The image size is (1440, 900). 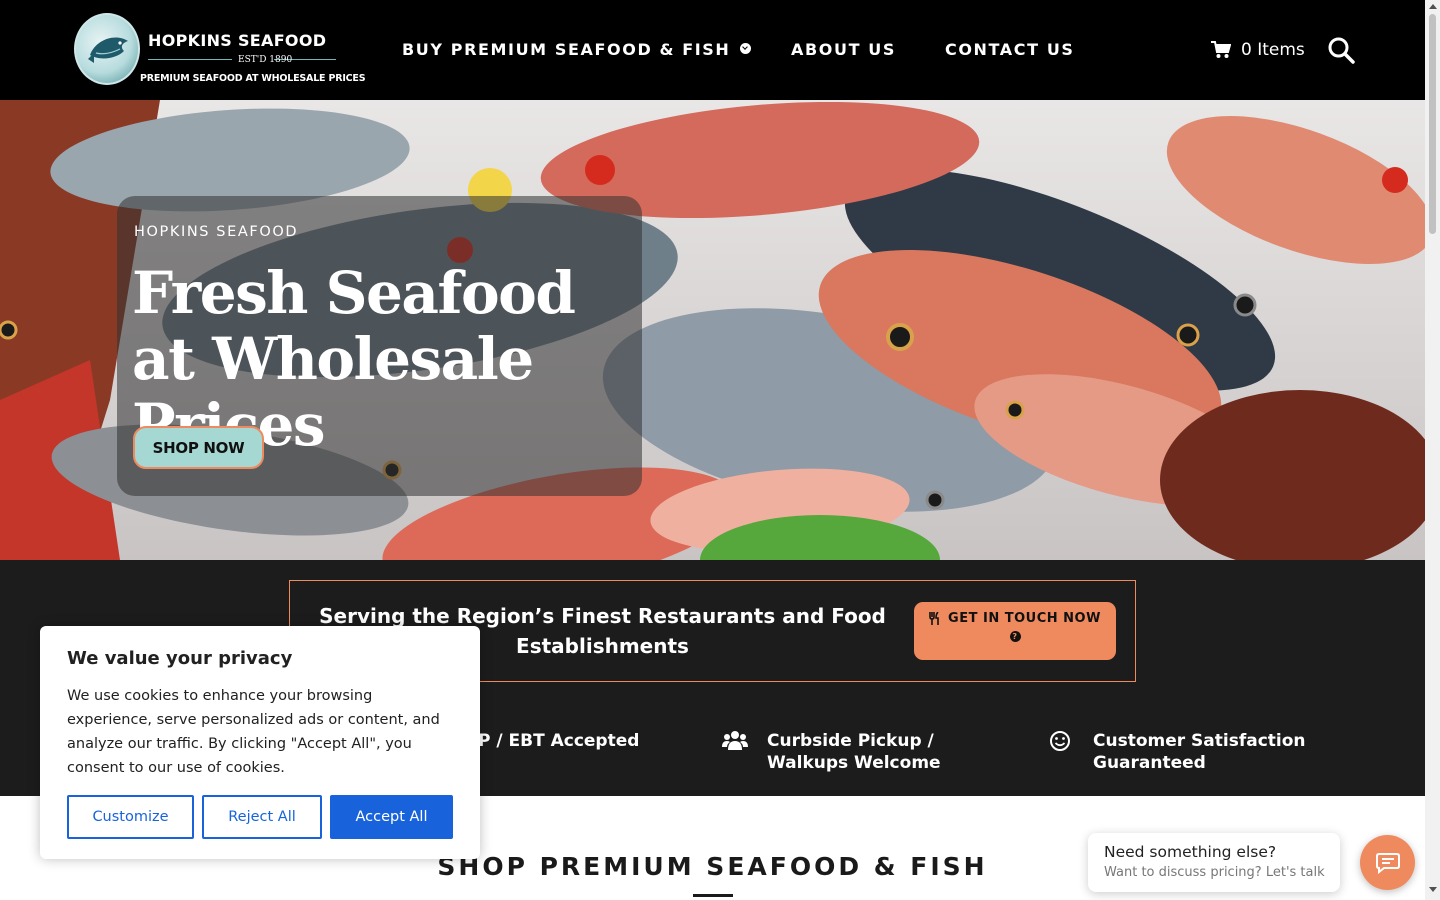 What do you see at coordinates (843, 49) in the screenshot?
I see `nav-about-us: ABOUT US` at bounding box center [843, 49].